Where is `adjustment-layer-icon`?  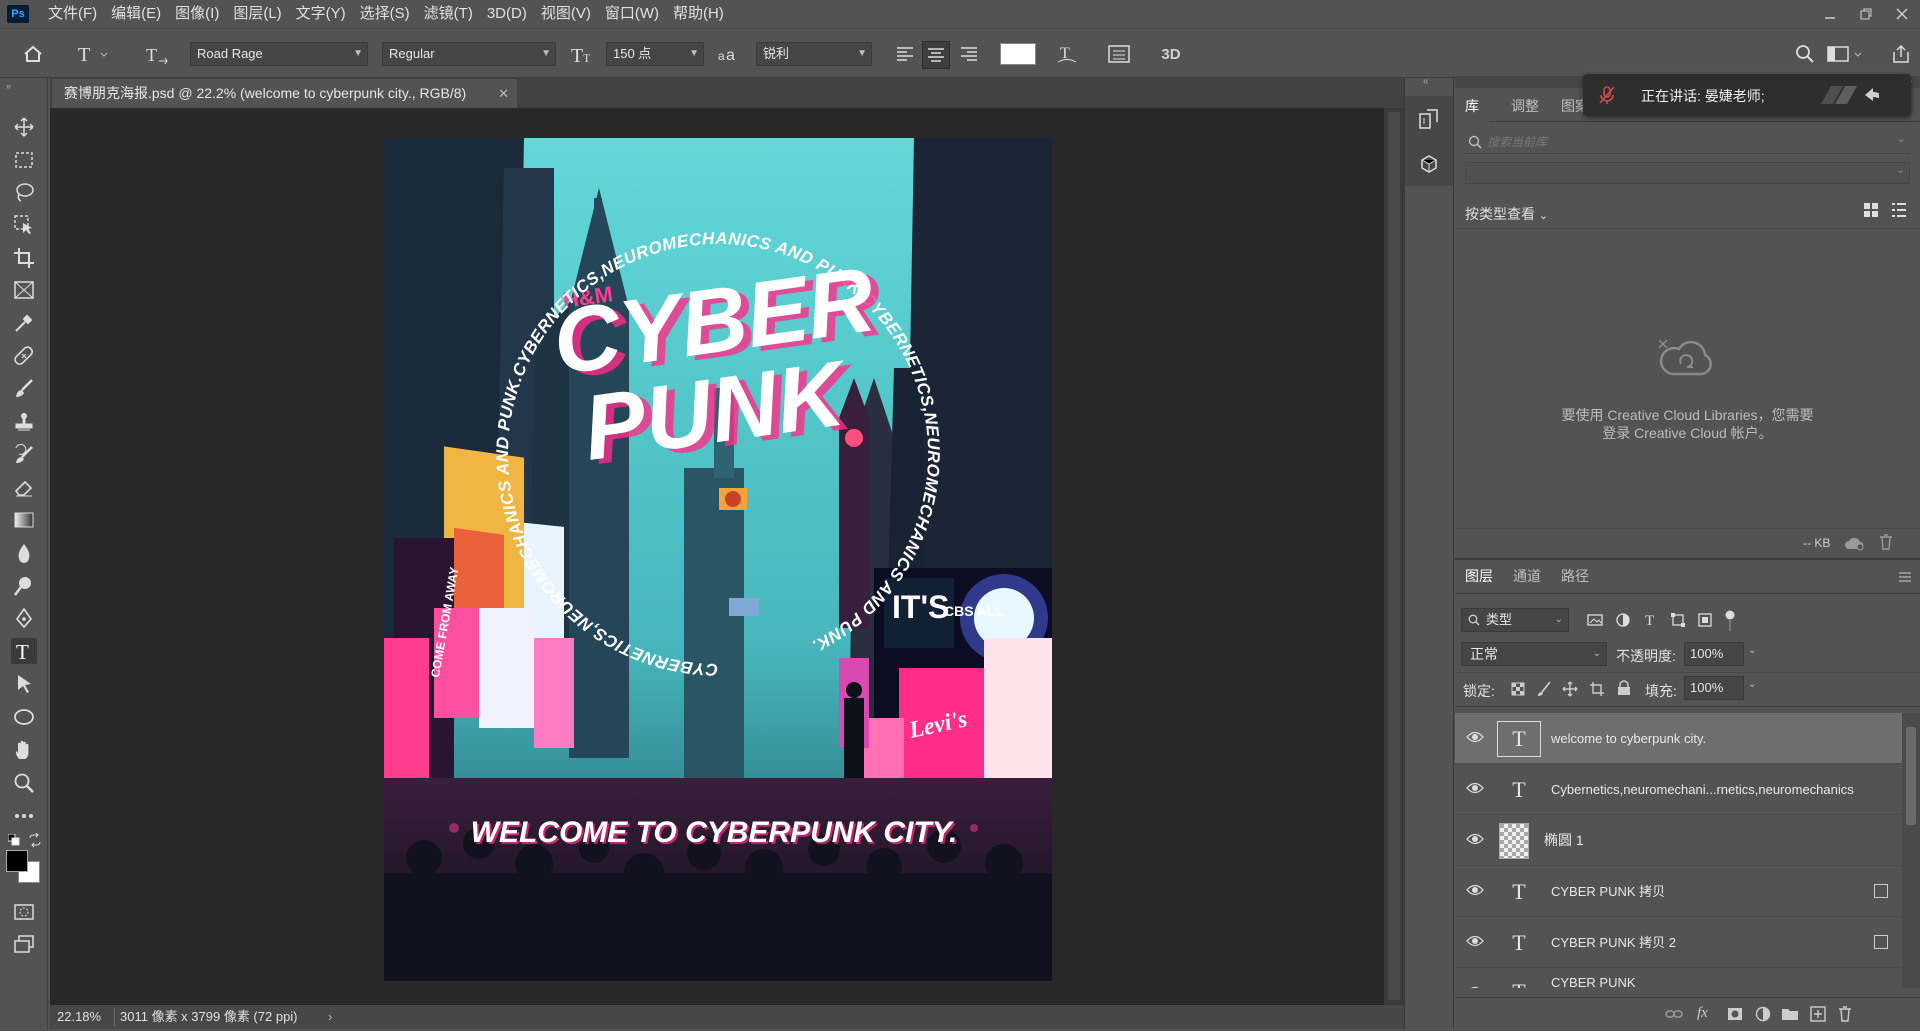 adjustment-layer-icon is located at coordinates (1763, 1014).